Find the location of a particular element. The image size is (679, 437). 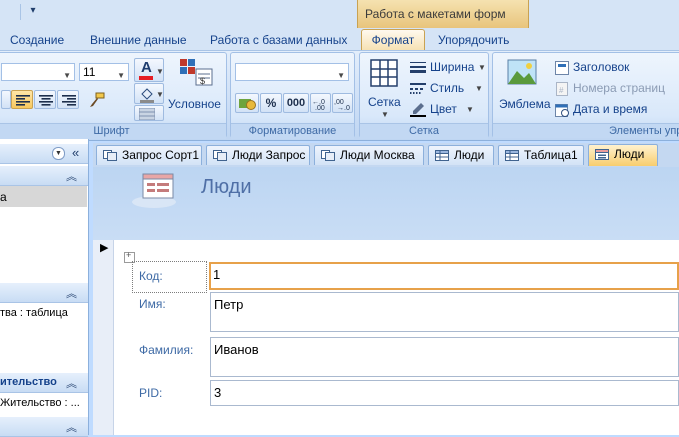

align-right-icon is located at coordinates (69, 100).